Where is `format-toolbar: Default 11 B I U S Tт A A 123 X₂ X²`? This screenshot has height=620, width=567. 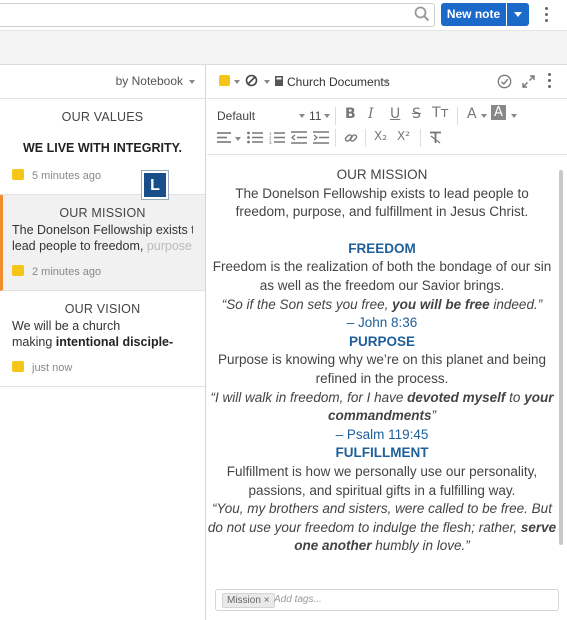 format-toolbar: Default 11 B I U S Tт A A 123 X₂ X² is located at coordinates (387, 127).